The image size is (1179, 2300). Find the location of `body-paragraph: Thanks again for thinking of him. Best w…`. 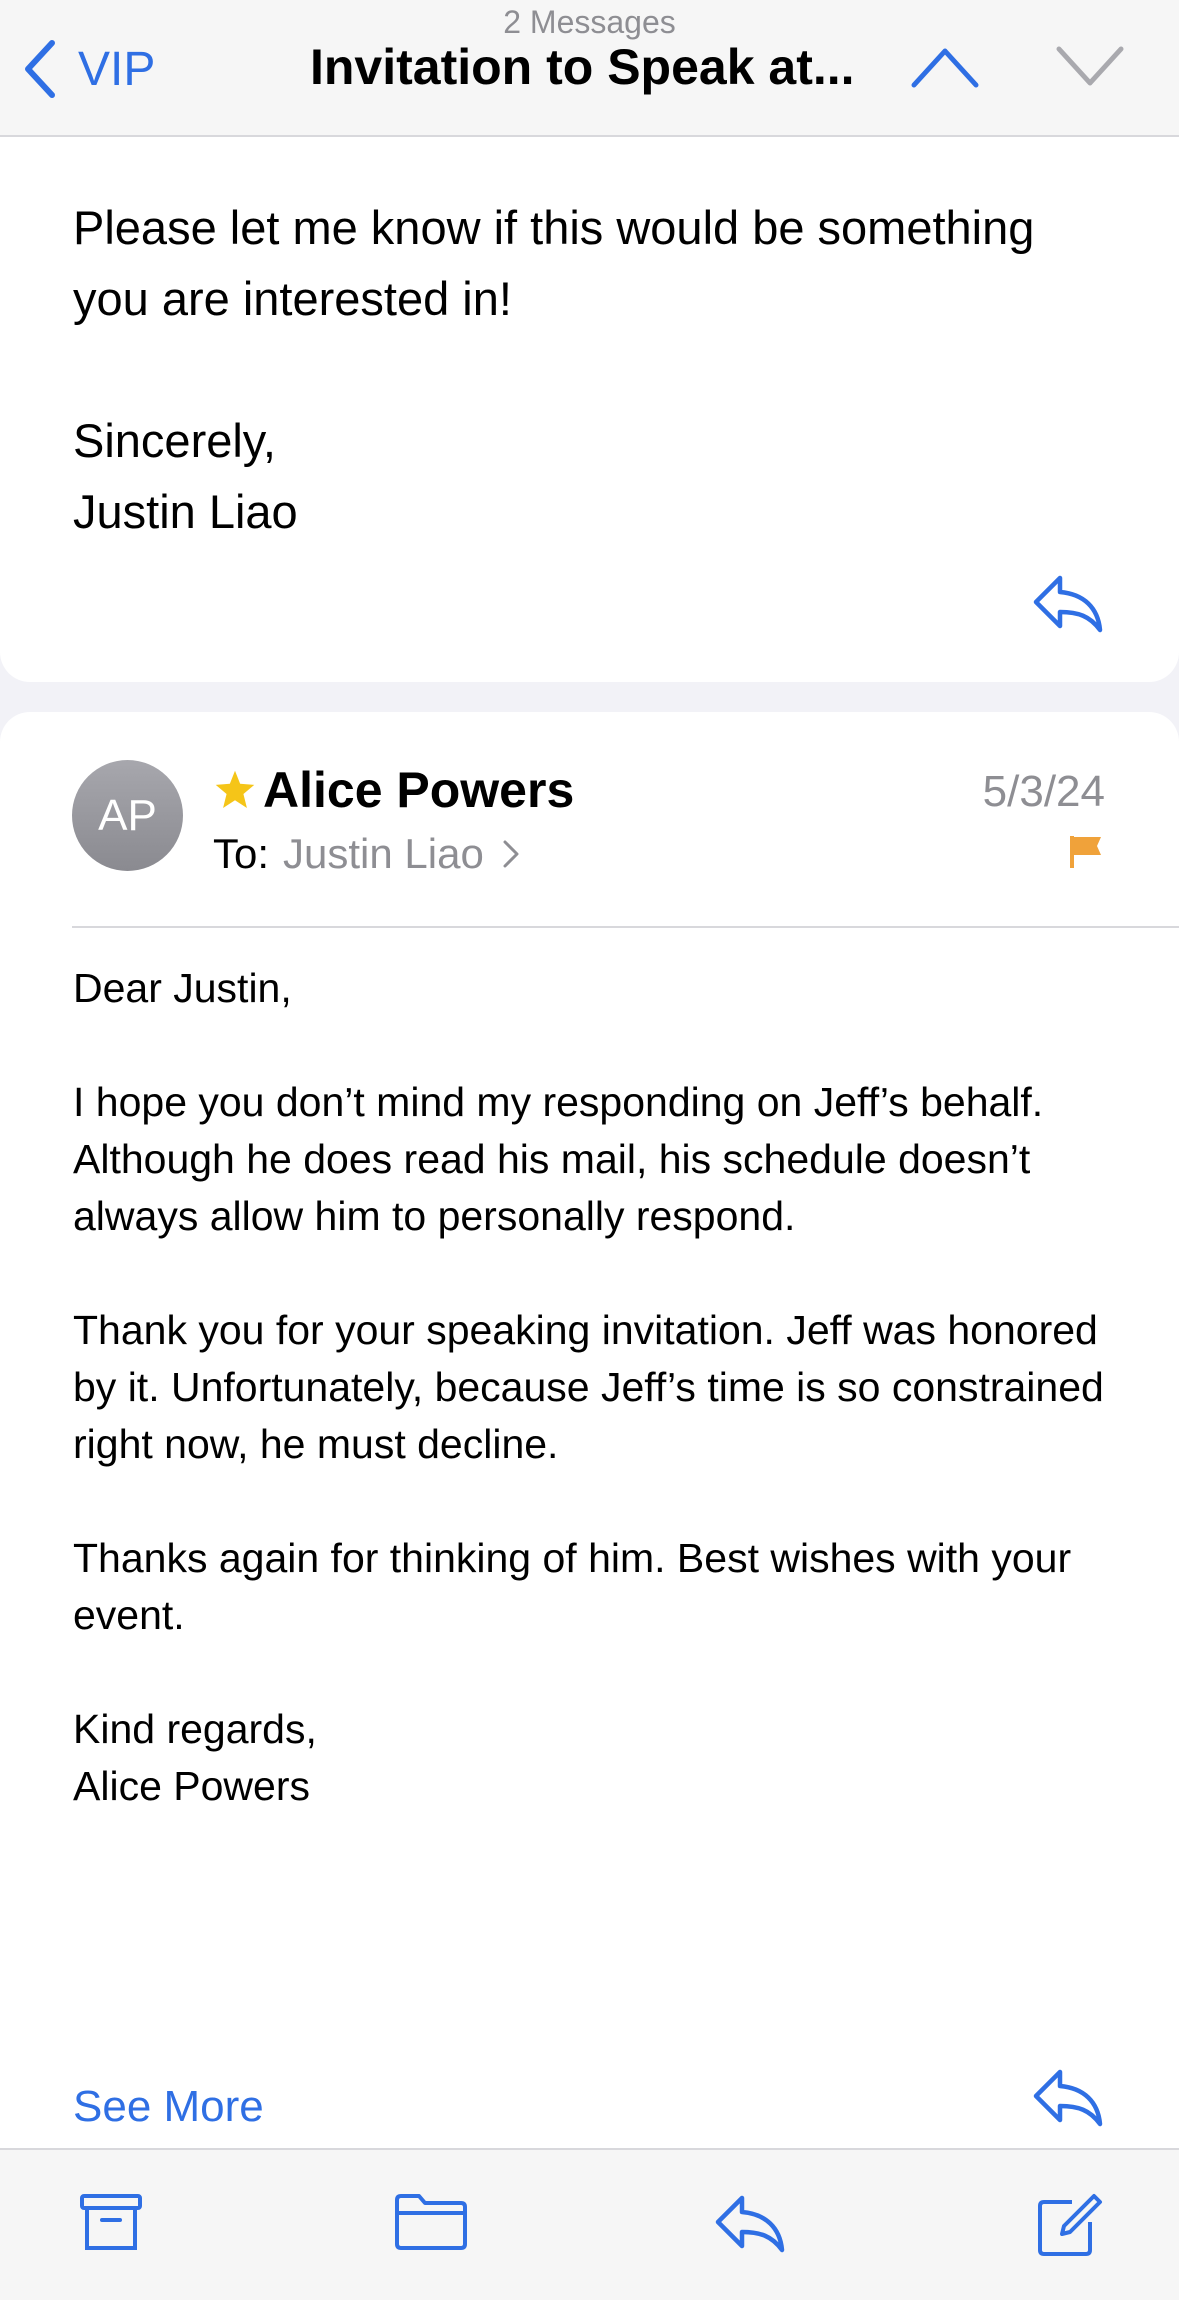

body-paragraph: Thanks again for thinking of him. Best w… is located at coordinates (572, 1586).